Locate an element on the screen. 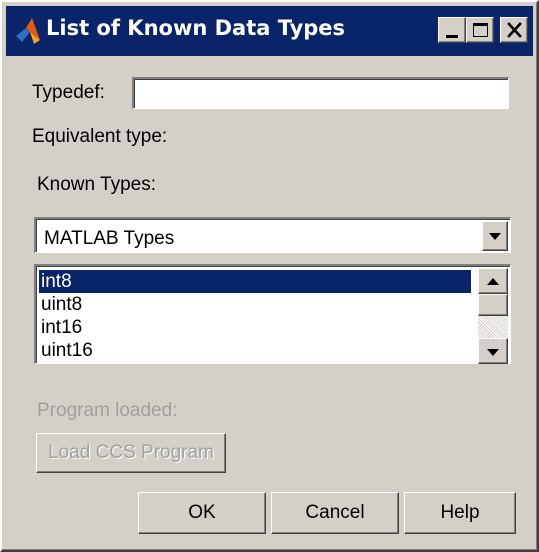  help-button: Help is located at coordinates (460, 513).